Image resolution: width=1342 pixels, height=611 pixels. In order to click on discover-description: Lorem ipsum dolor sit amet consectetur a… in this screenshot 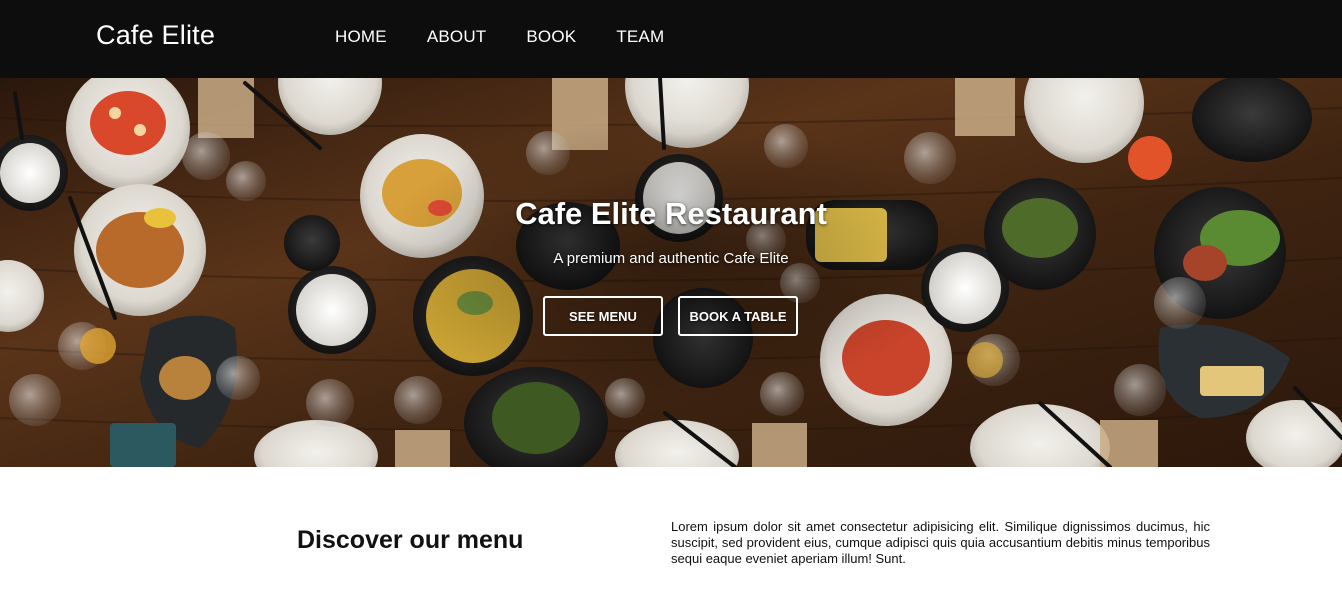, I will do `click(940, 542)`.